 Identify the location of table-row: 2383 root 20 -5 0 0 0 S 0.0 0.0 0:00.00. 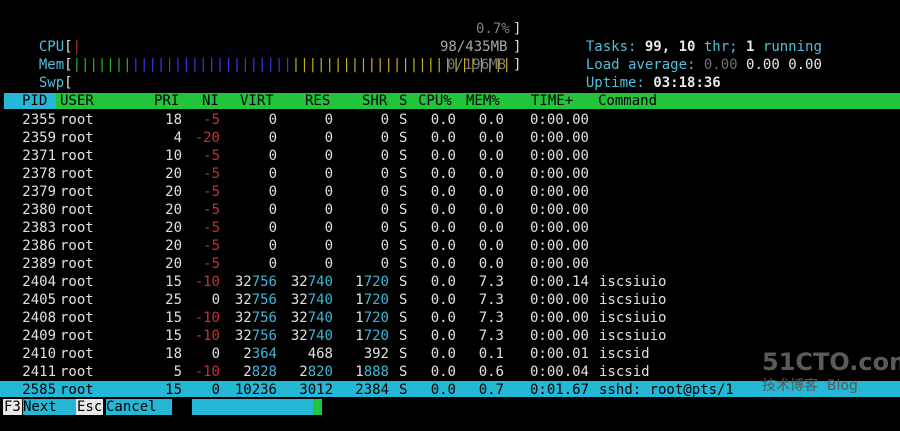
(450, 228).